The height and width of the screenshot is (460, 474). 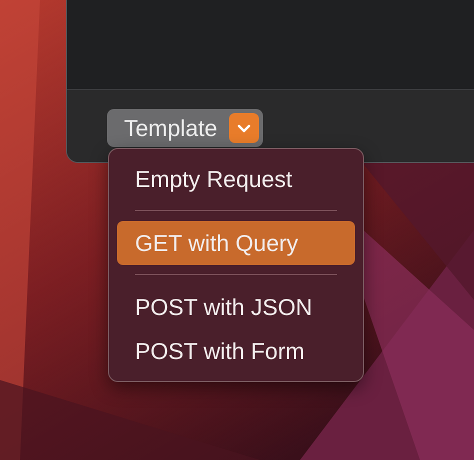 I want to click on menu-item: POST with JSON, so click(x=236, y=307).